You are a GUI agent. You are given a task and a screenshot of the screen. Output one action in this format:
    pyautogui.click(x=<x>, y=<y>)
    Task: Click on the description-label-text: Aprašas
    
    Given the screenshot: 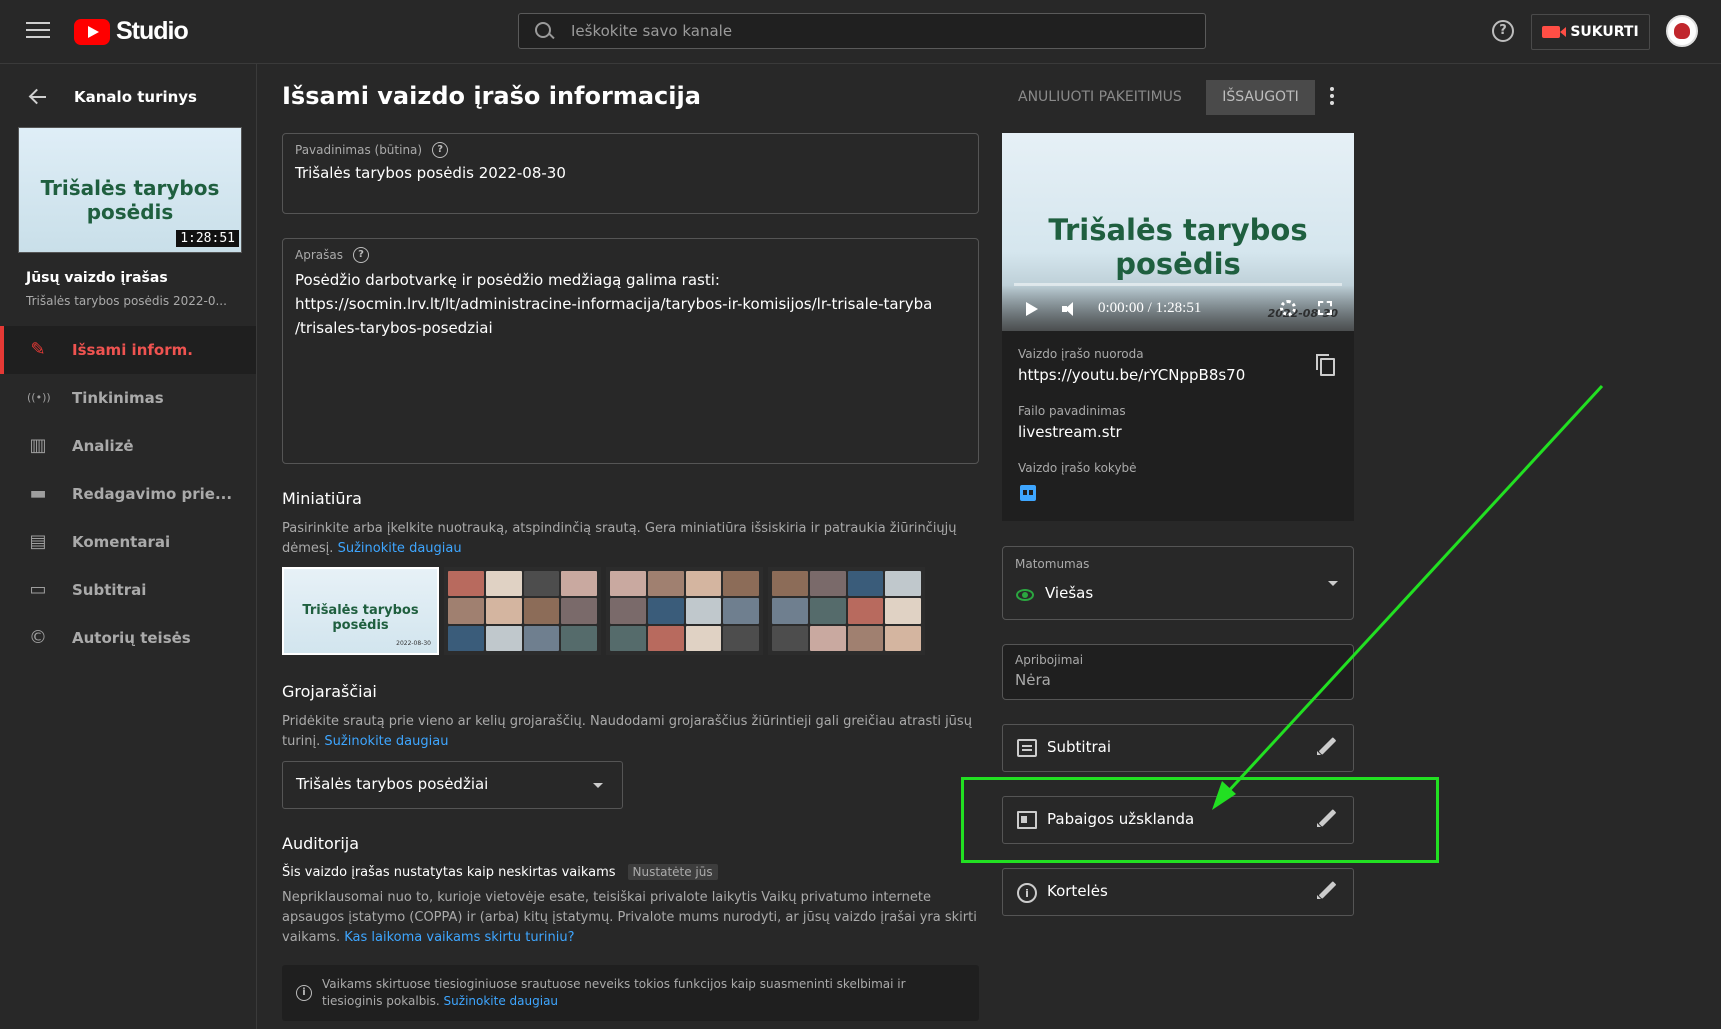 What is the action you would take?
    pyautogui.click(x=319, y=255)
    